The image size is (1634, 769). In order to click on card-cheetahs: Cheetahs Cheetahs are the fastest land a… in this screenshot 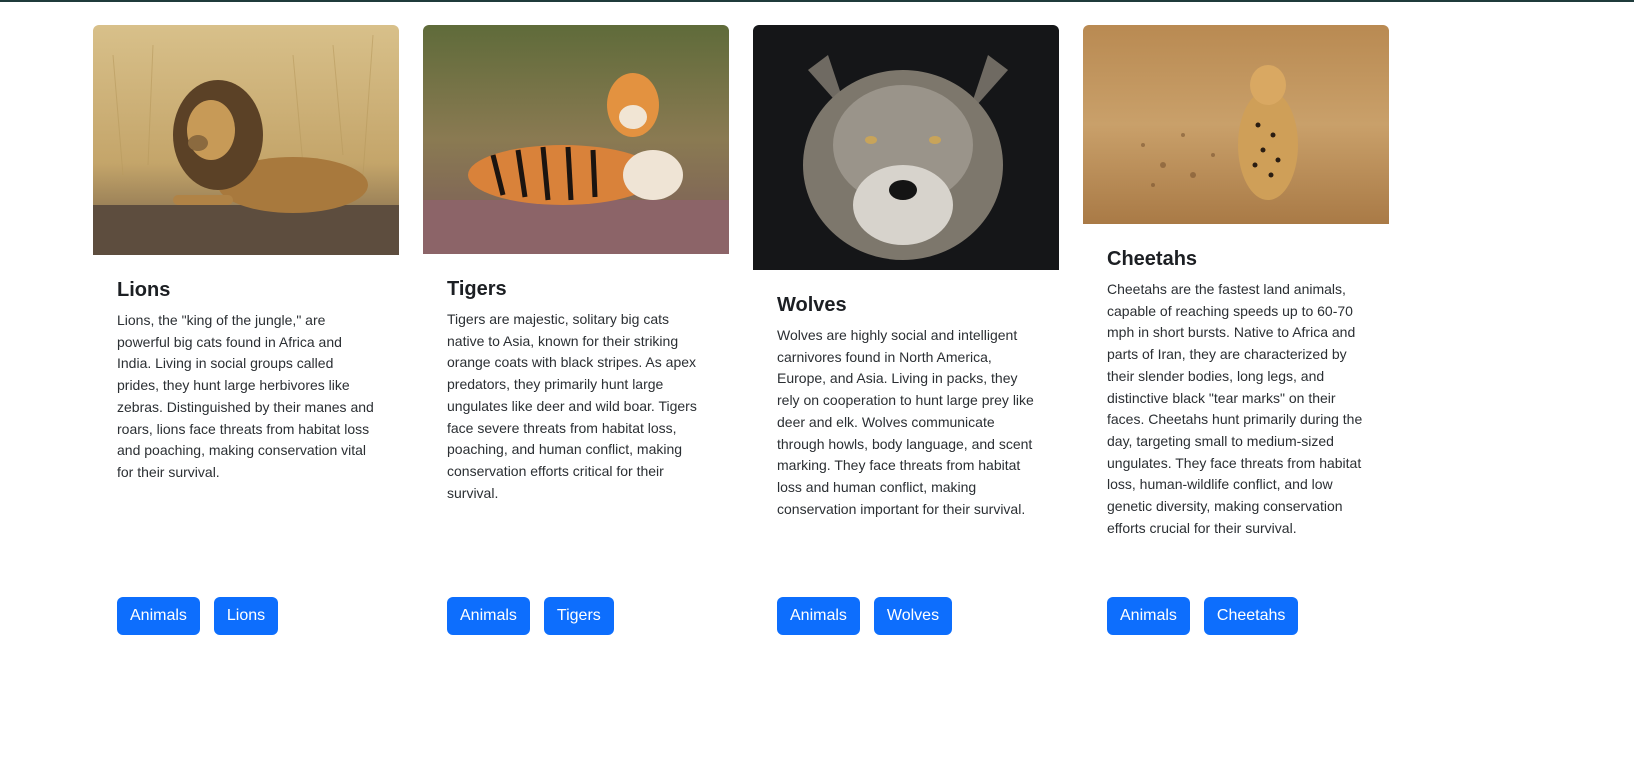, I will do `click(1236, 330)`.